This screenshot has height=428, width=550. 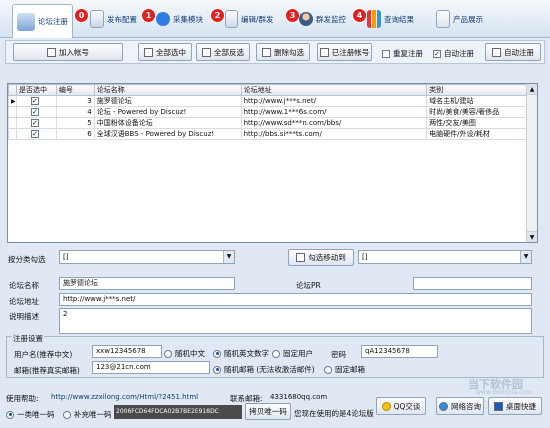 What do you see at coordinates (217, 15) in the screenshot?
I see `badge-2: 2` at bounding box center [217, 15].